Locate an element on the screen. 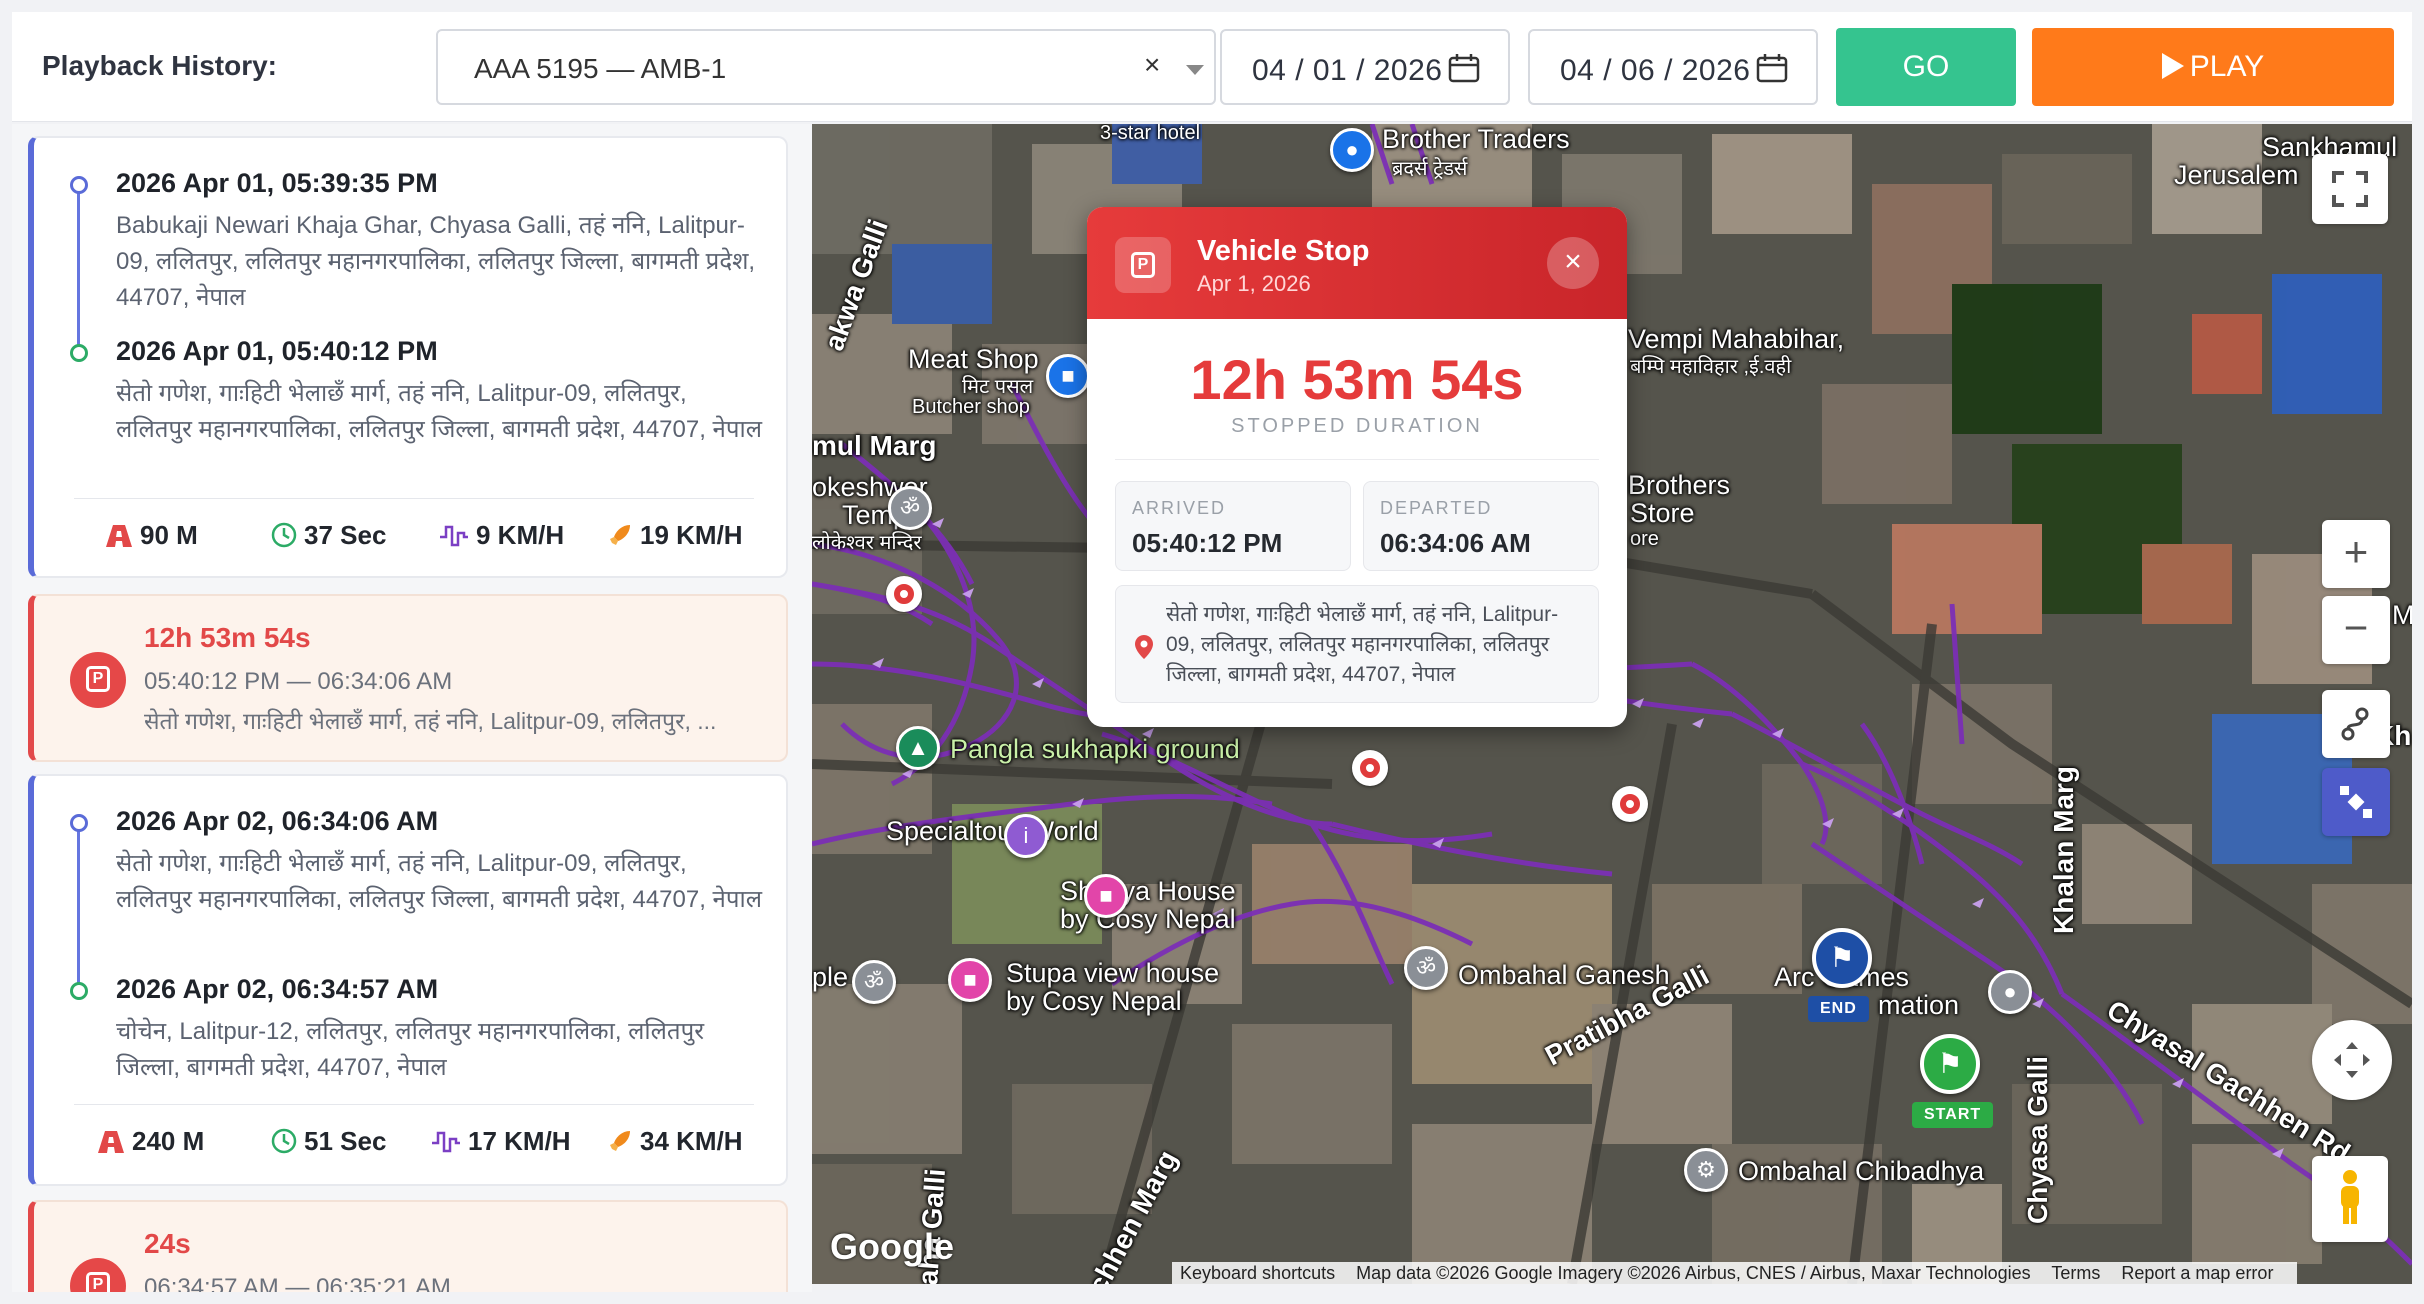  park-icon: ▲ is located at coordinates (918, 748).